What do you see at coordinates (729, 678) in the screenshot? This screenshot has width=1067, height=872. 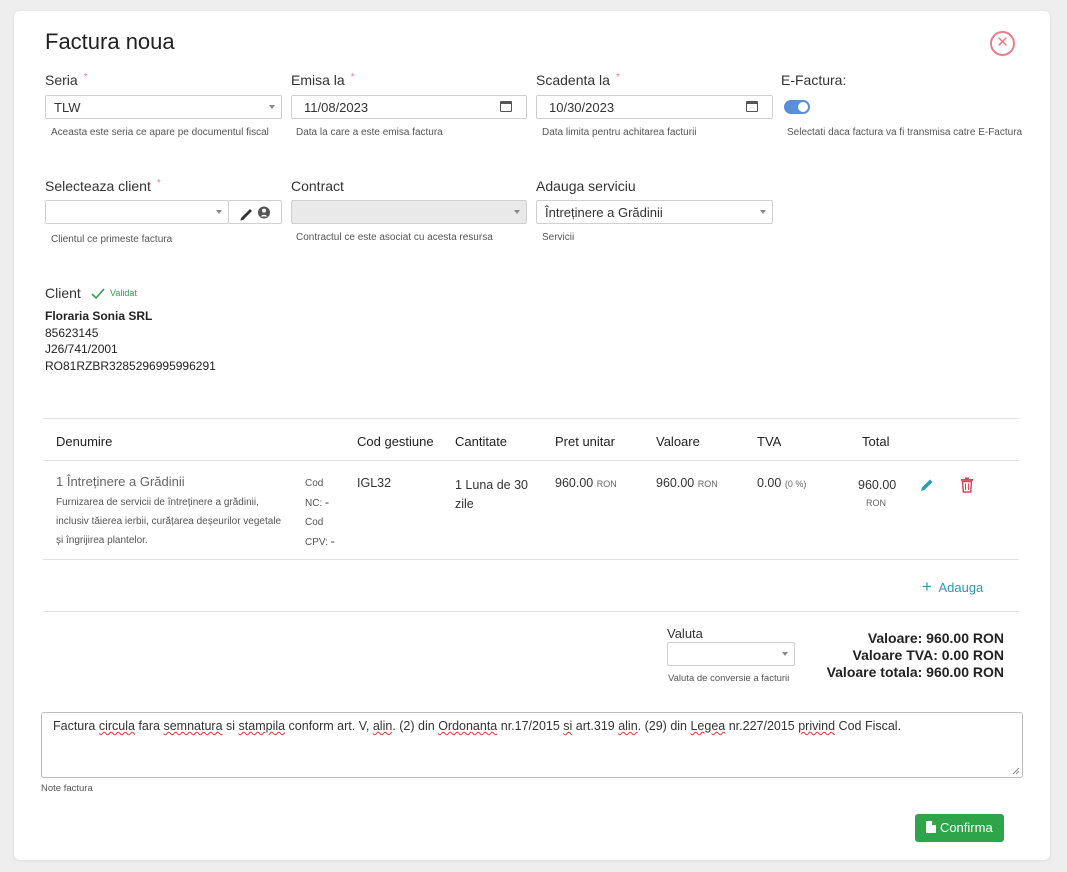 I see `valuta-help: Valuta de conversie a facturii` at bounding box center [729, 678].